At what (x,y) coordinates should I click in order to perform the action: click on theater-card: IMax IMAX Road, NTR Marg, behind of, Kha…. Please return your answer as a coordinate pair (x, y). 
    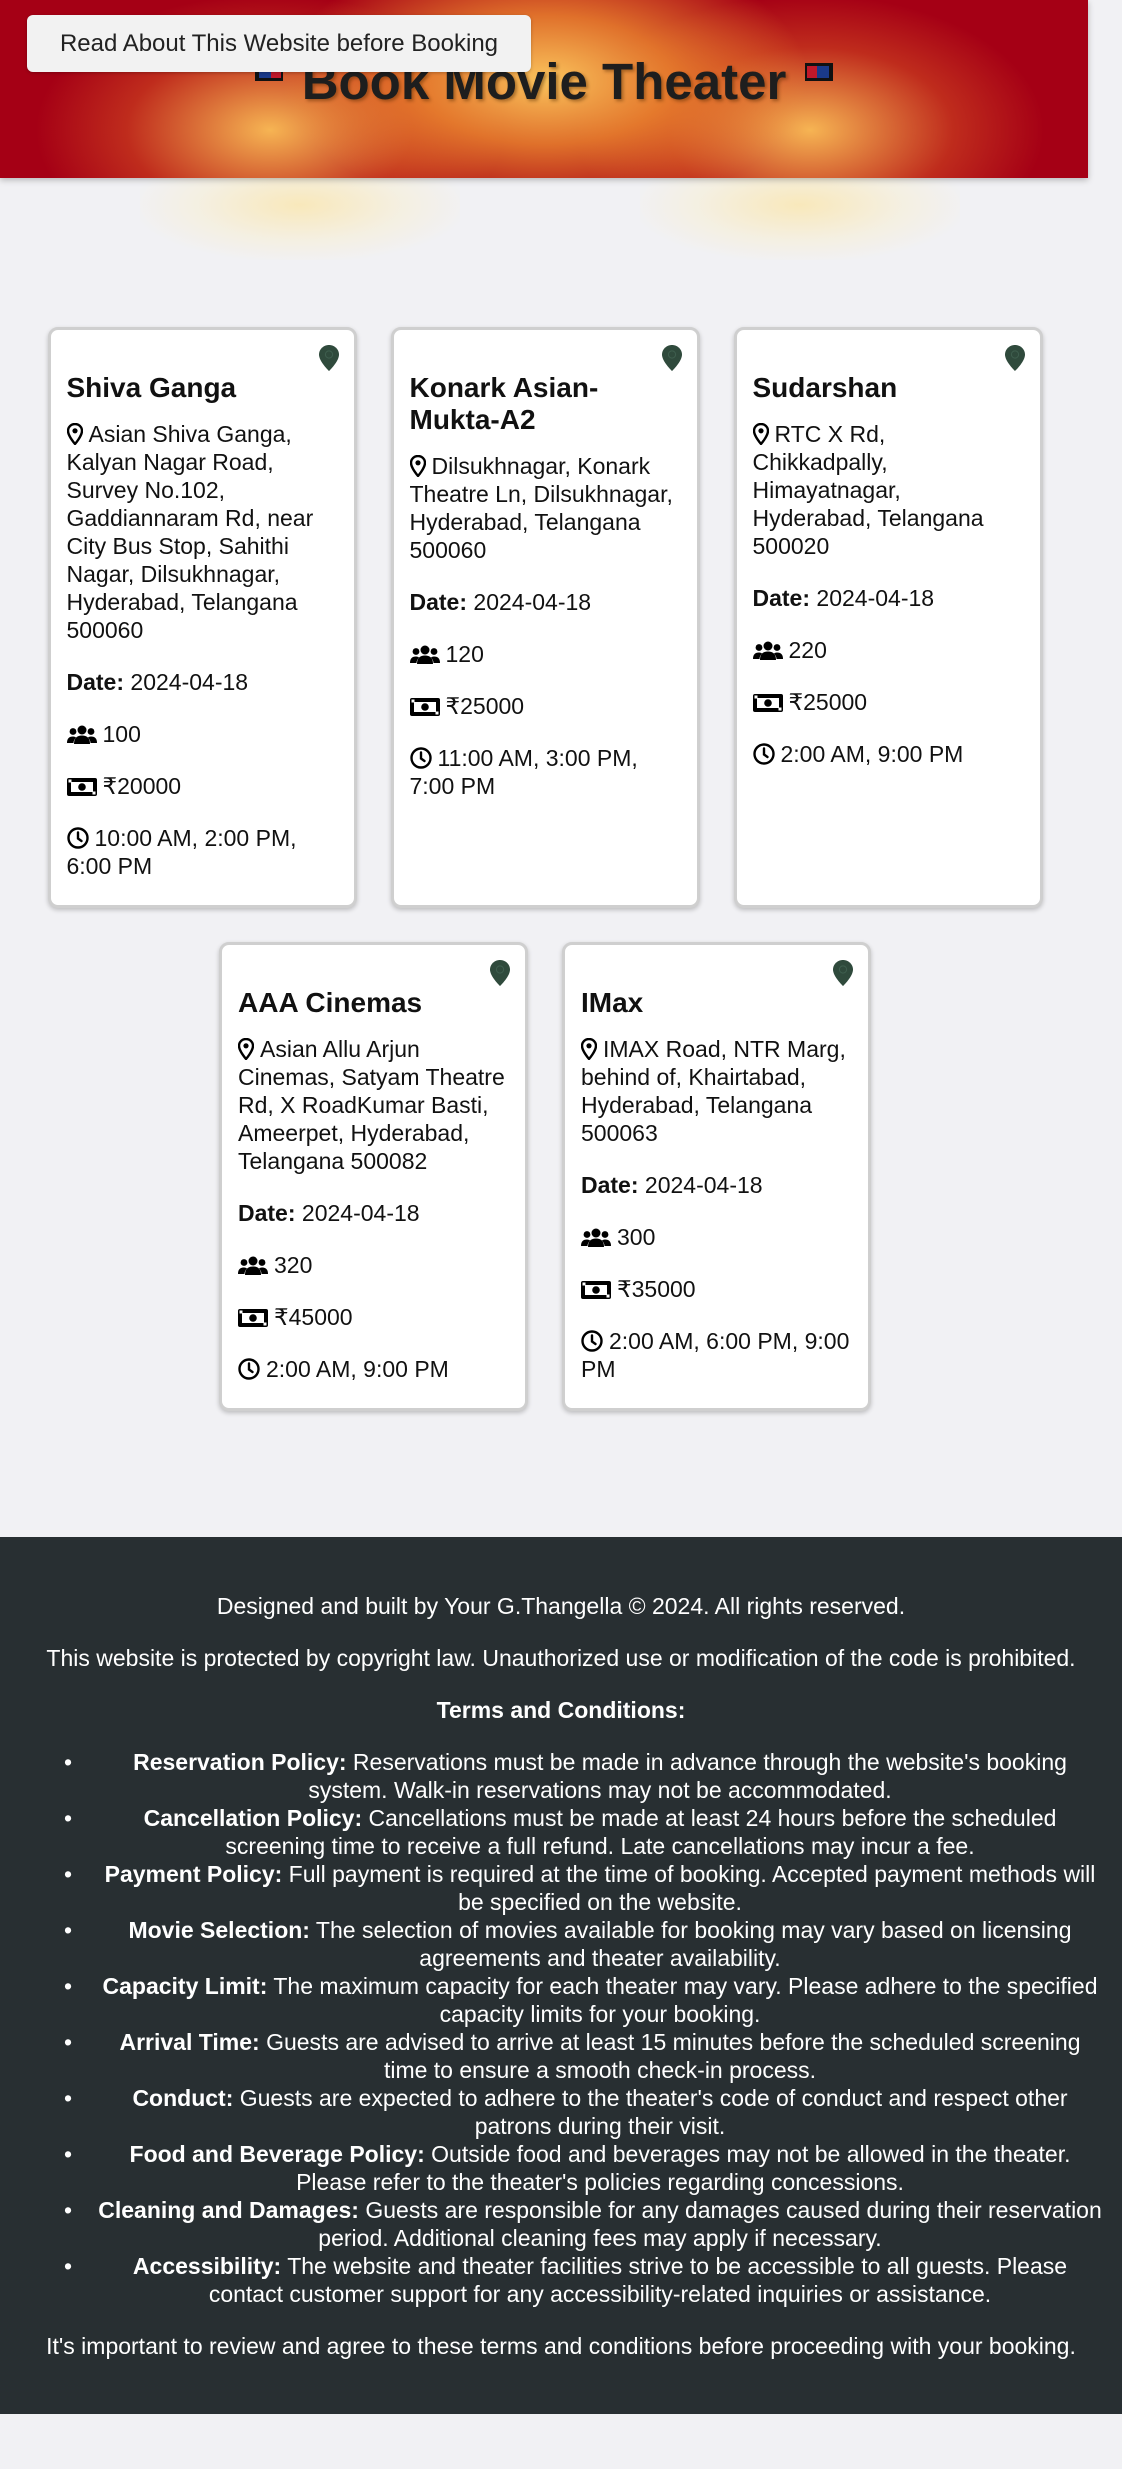
    Looking at the image, I should click on (716, 1176).